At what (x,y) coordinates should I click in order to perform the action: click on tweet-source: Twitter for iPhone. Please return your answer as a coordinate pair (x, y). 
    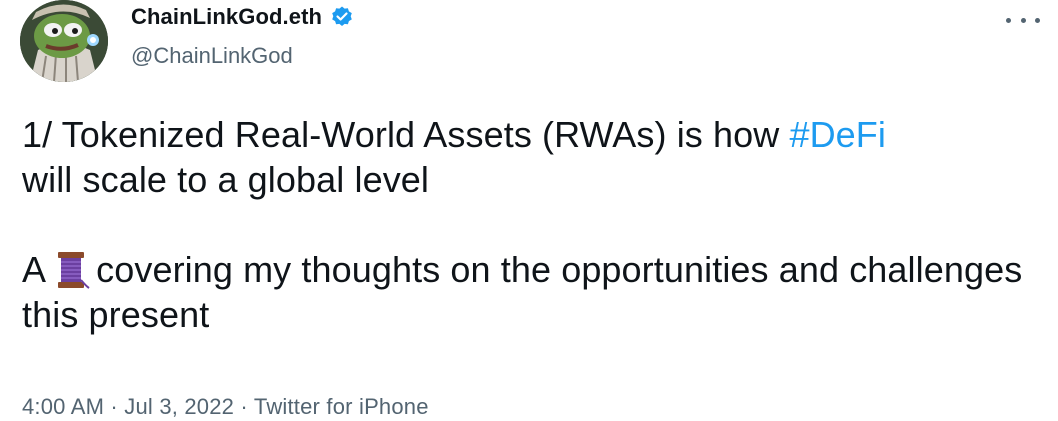
    Looking at the image, I should click on (341, 406).